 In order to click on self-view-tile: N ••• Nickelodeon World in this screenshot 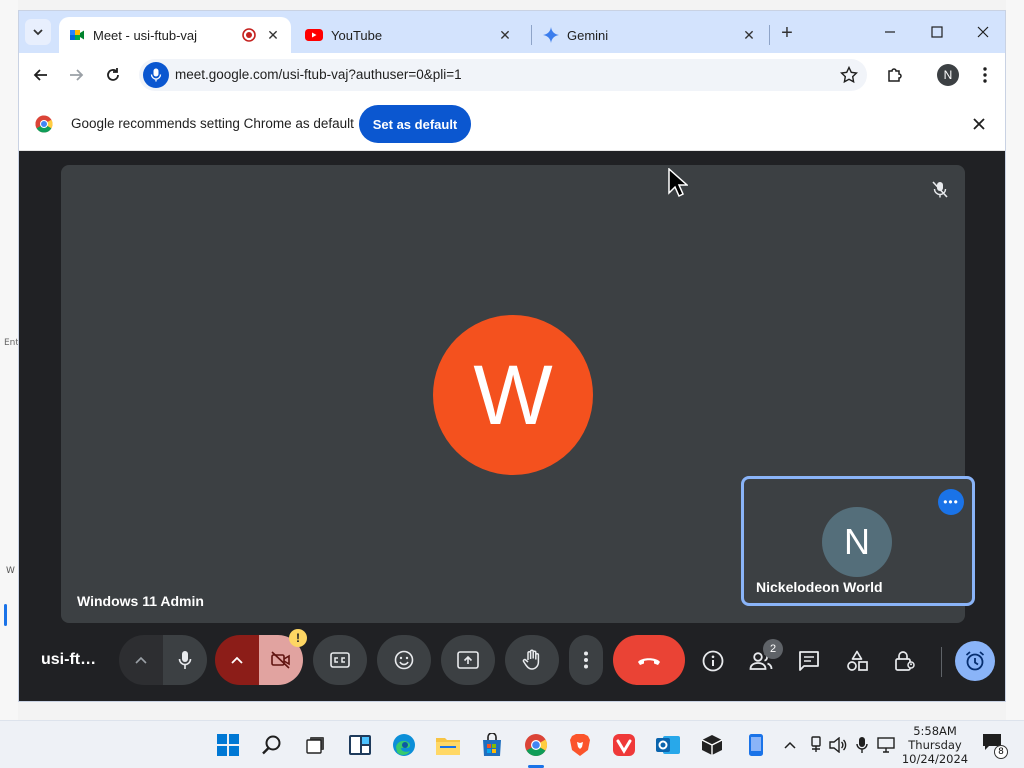, I will do `click(858, 541)`.